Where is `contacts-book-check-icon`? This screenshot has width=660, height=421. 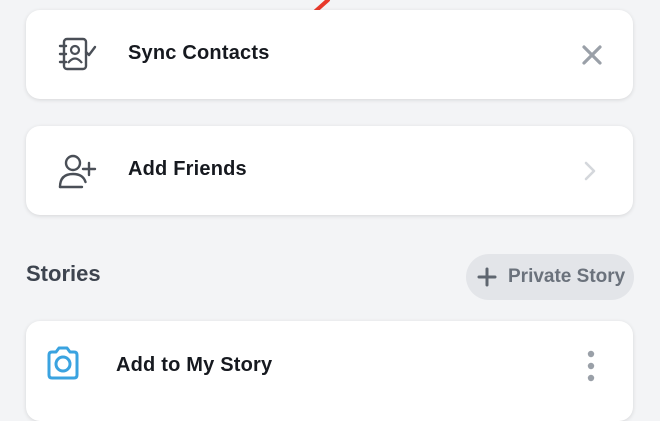 contacts-book-check-icon is located at coordinates (77, 54).